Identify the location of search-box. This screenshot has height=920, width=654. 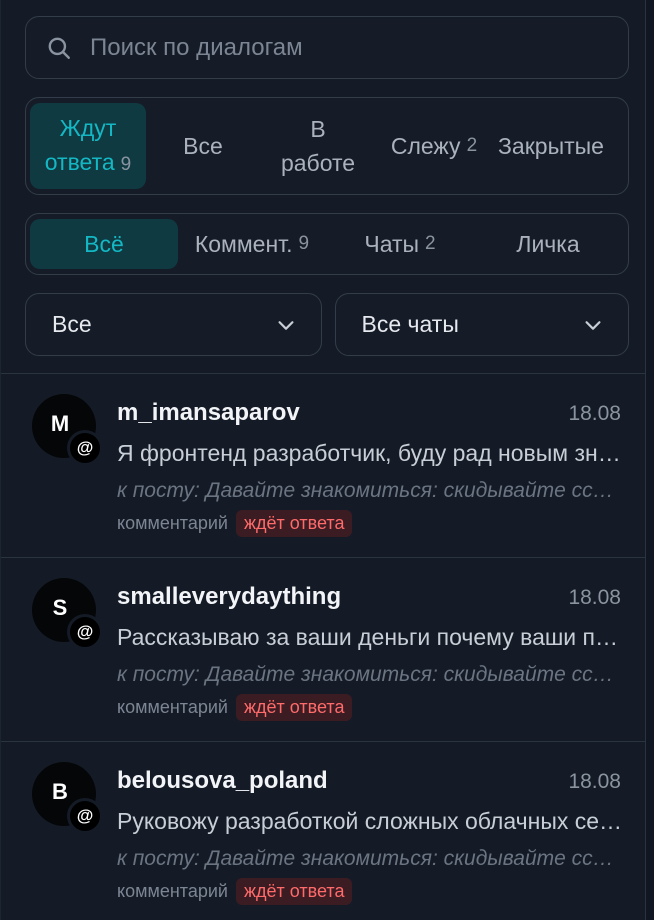
(327, 47).